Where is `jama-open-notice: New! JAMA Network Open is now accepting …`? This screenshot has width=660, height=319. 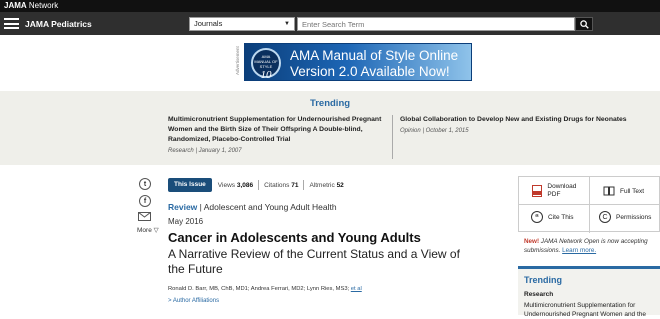 jama-open-notice: New! JAMA Network Open is now accepting … is located at coordinates (586, 246).